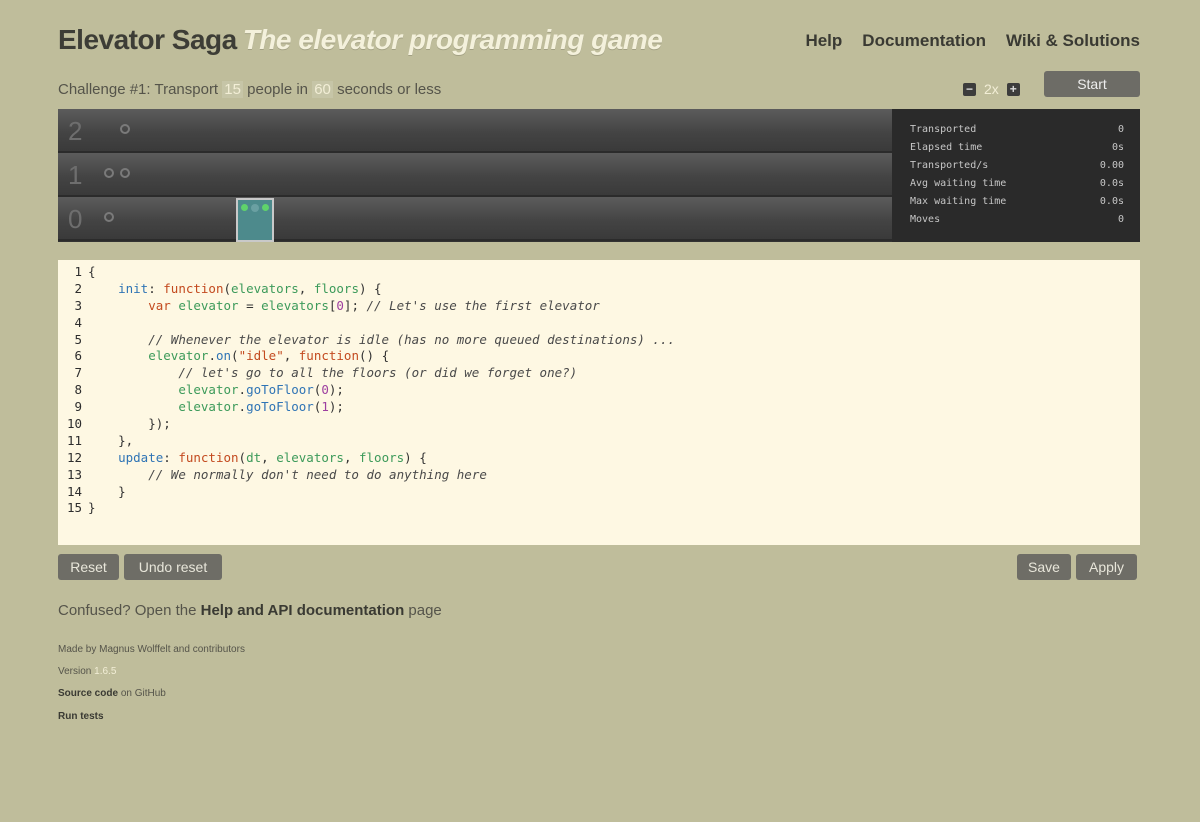 Image resolution: width=1200 pixels, height=822 pixels. What do you see at coordinates (925, 219) in the screenshot?
I see `stat-label: Moves` at bounding box center [925, 219].